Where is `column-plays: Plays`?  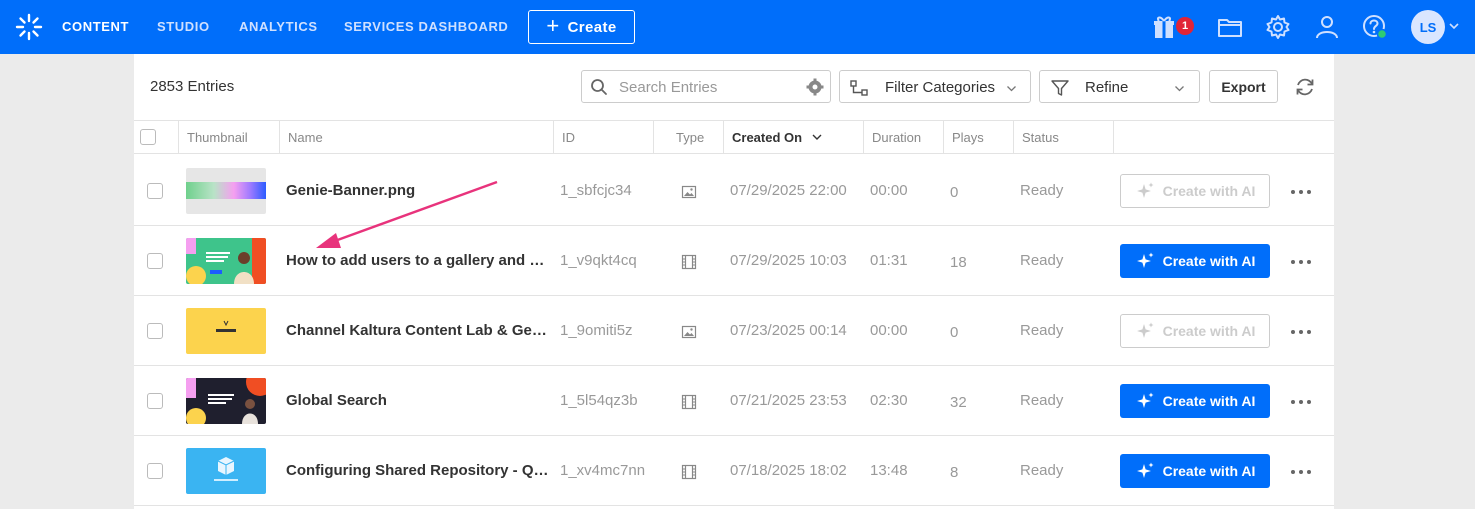 column-plays: Plays is located at coordinates (978, 137).